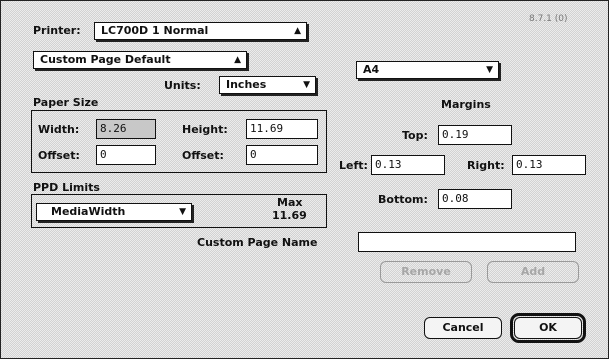  I want to click on max-value: 11.69, so click(289, 215).